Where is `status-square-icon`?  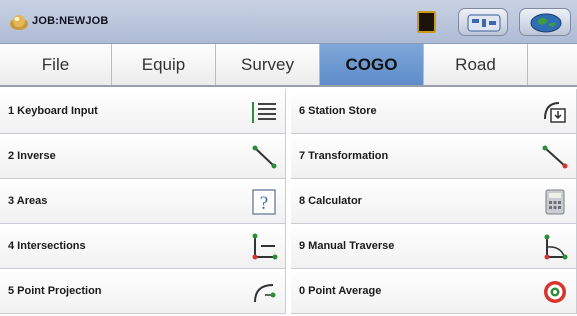 status-square-icon is located at coordinates (426, 22).